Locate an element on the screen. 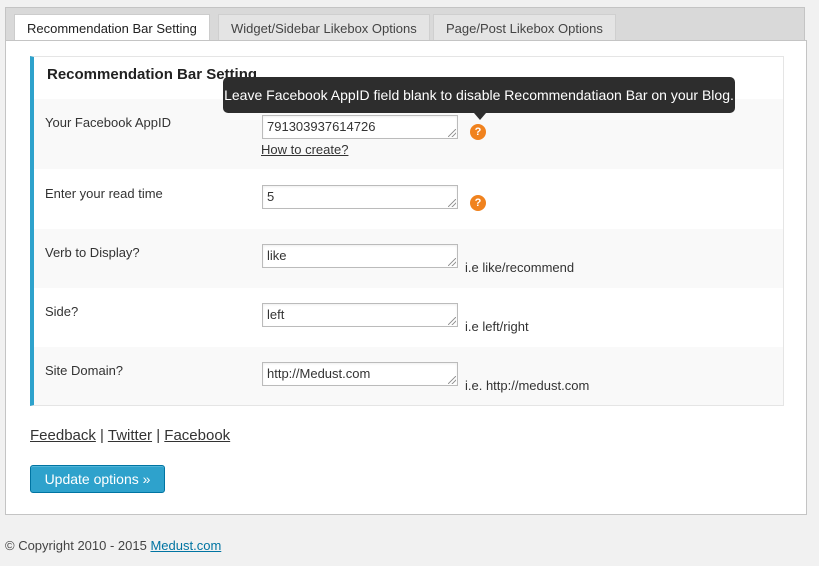 This screenshot has width=819, height=566. verb-hint: i.e like/recommend is located at coordinates (520, 267).